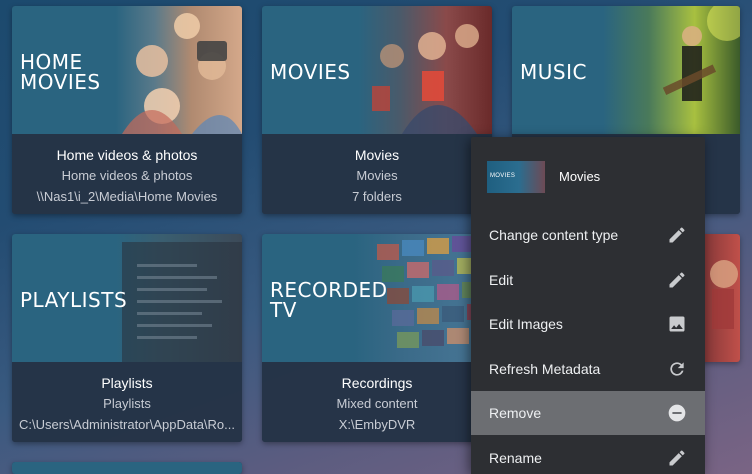 The height and width of the screenshot is (474, 752). Describe the element at coordinates (127, 175) in the screenshot. I see `library-type: Home videos & photos` at that location.